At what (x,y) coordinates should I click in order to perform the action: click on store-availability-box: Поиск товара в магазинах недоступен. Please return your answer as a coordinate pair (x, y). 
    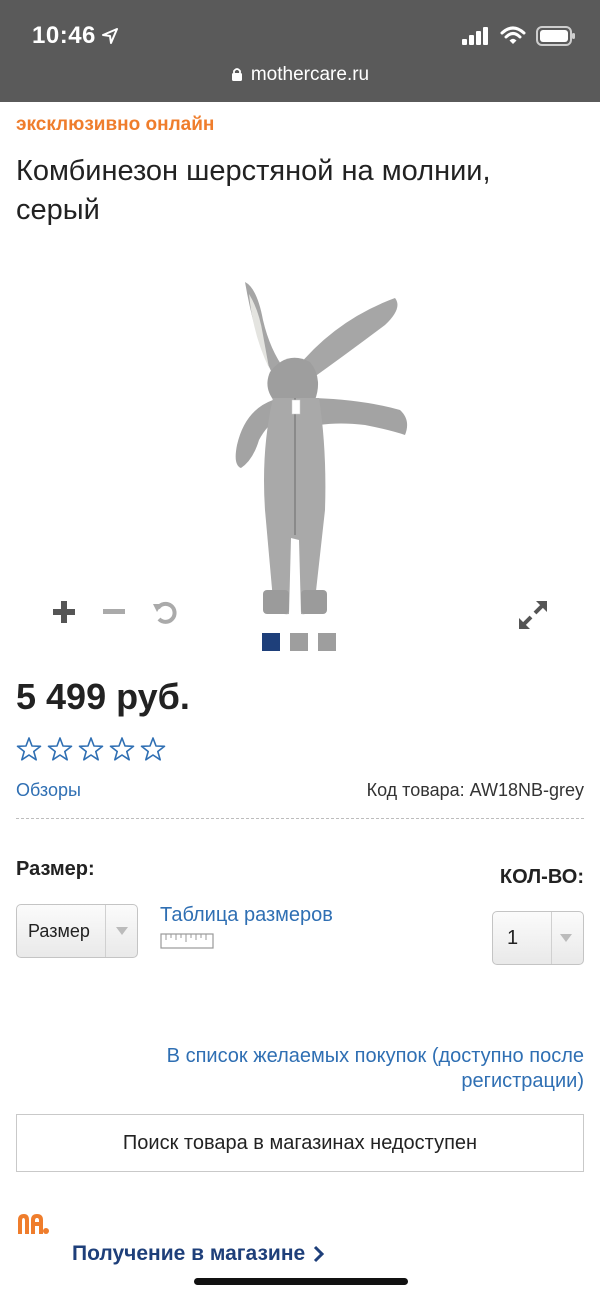
    Looking at the image, I should click on (300, 1143).